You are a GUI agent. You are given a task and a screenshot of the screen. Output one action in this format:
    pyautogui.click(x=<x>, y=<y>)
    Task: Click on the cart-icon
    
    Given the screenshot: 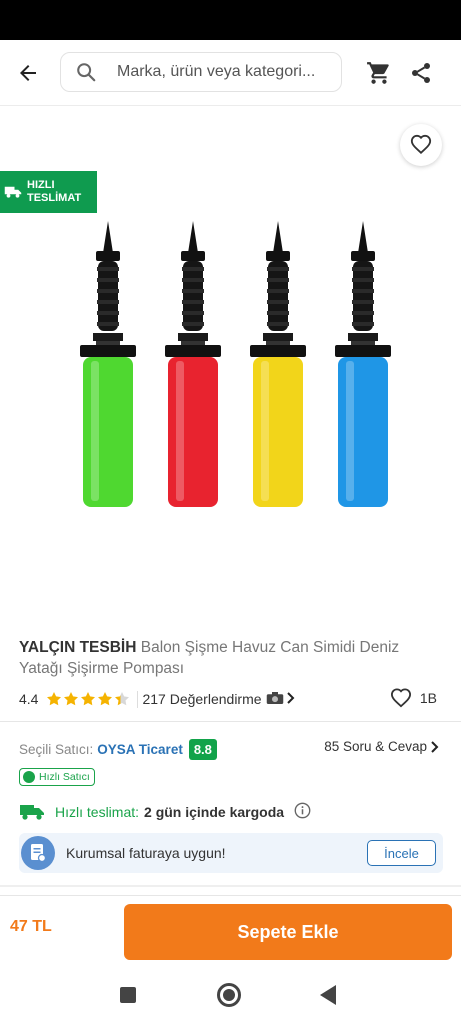 What is the action you would take?
    pyautogui.click(x=378, y=73)
    